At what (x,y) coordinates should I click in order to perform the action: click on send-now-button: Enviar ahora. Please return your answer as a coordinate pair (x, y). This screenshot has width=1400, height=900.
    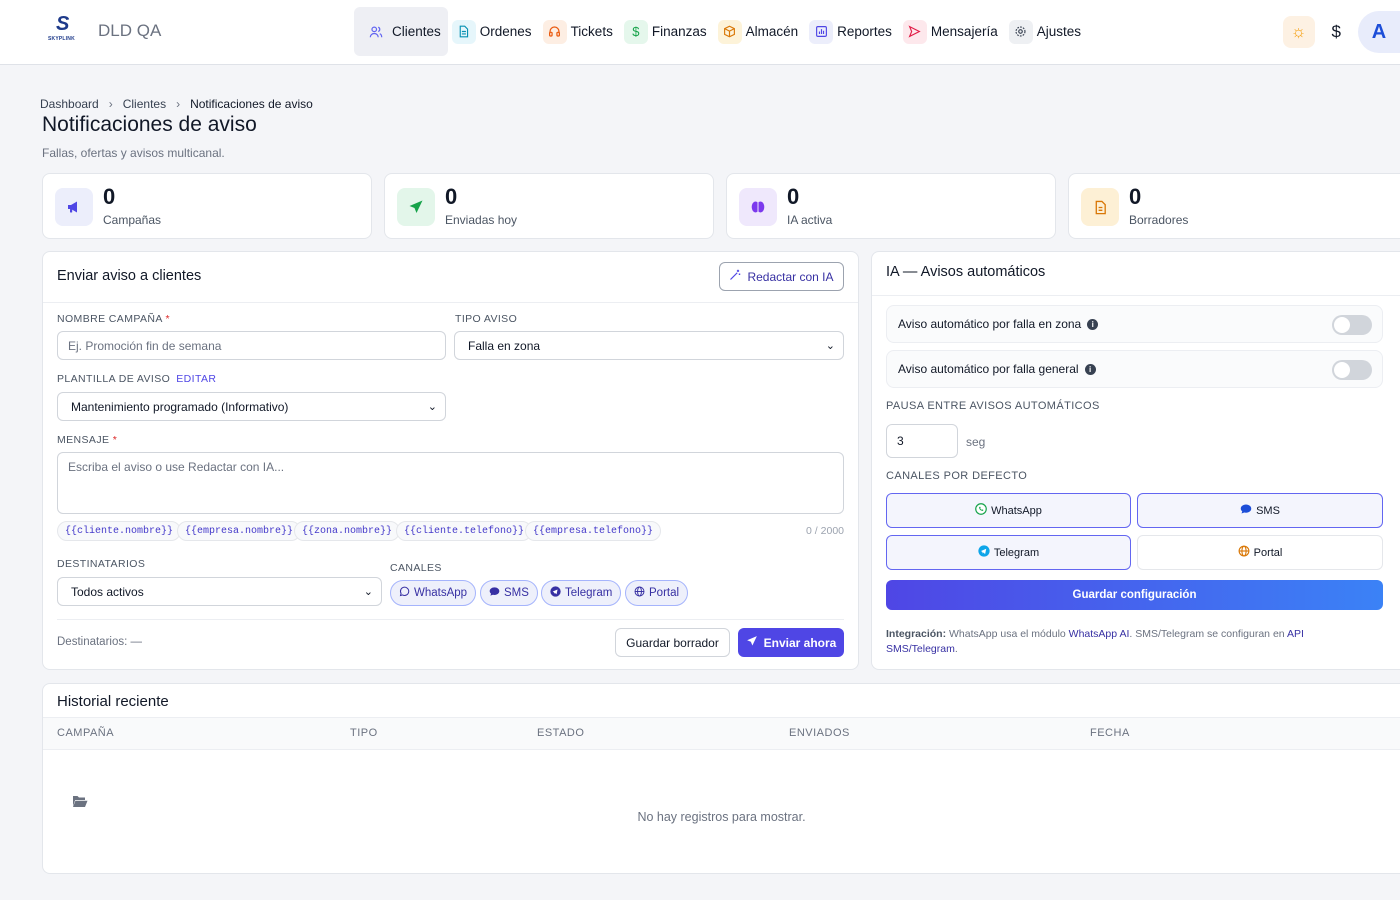
    Looking at the image, I should click on (791, 642).